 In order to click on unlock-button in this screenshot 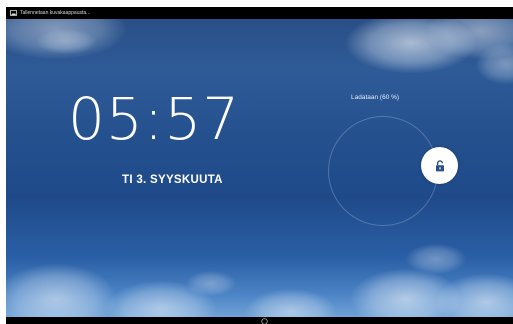, I will do `click(439, 165)`.